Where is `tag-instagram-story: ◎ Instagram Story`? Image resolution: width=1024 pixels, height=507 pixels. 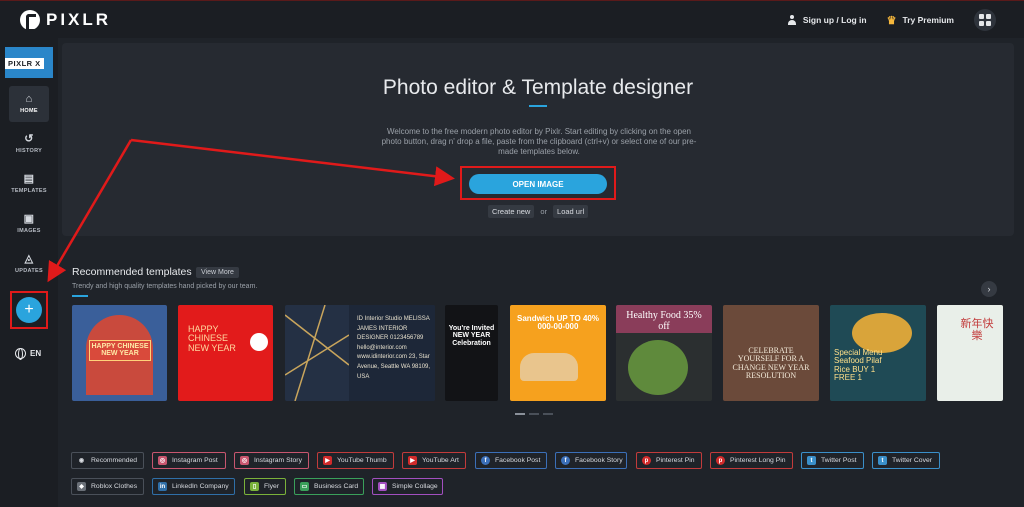 tag-instagram-story: ◎ Instagram Story is located at coordinates (271, 460).